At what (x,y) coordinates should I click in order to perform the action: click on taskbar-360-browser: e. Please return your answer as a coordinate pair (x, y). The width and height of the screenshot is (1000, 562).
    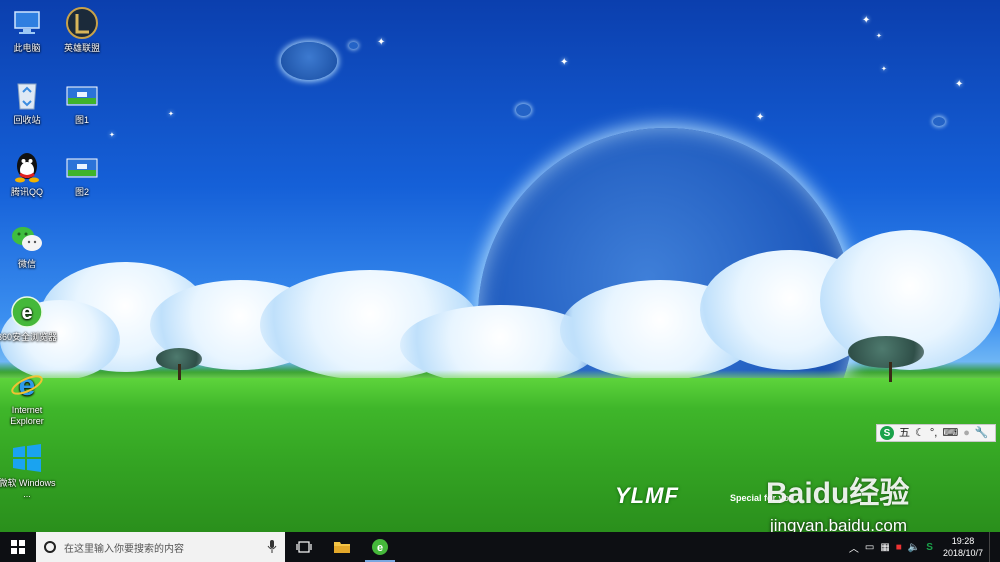
    Looking at the image, I should click on (380, 547).